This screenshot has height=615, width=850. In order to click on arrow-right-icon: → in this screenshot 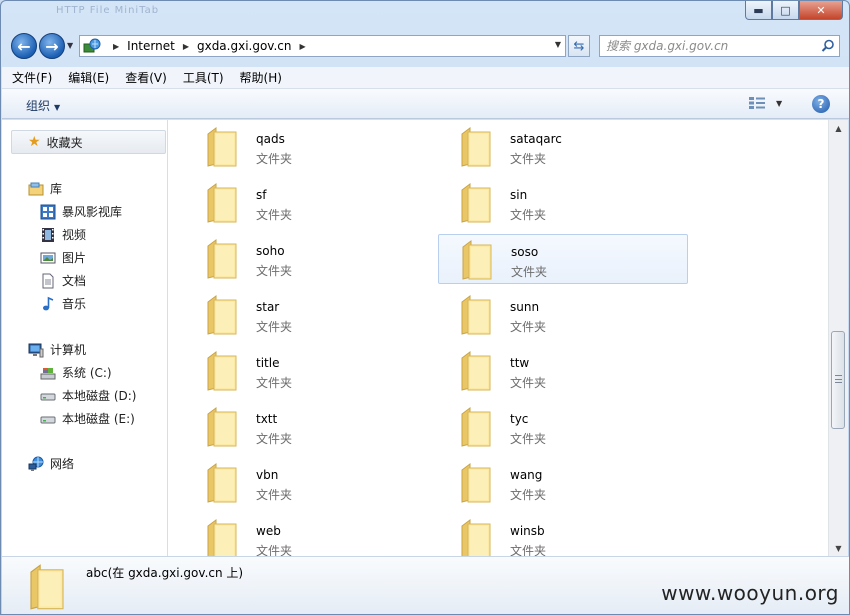, I will do `click(52, 46)`.